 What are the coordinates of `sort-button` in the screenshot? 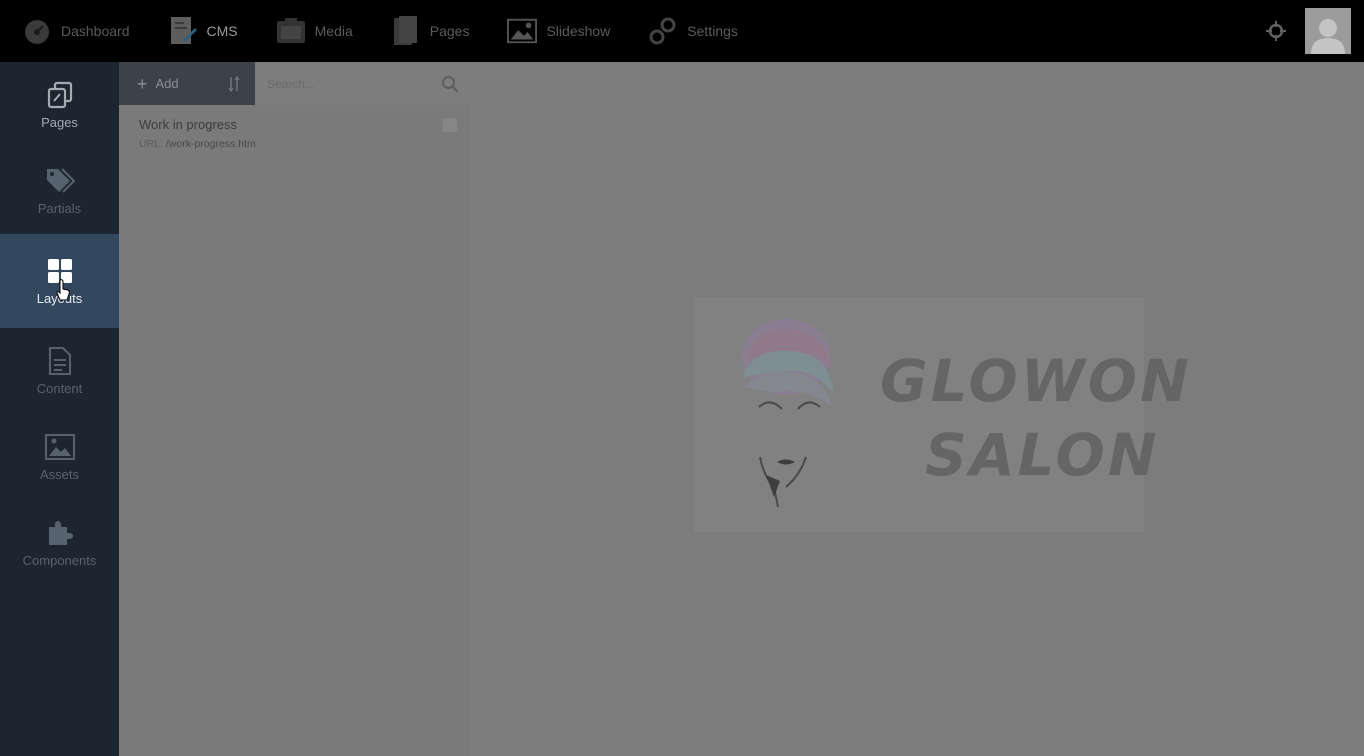 It's located at (233, 83).